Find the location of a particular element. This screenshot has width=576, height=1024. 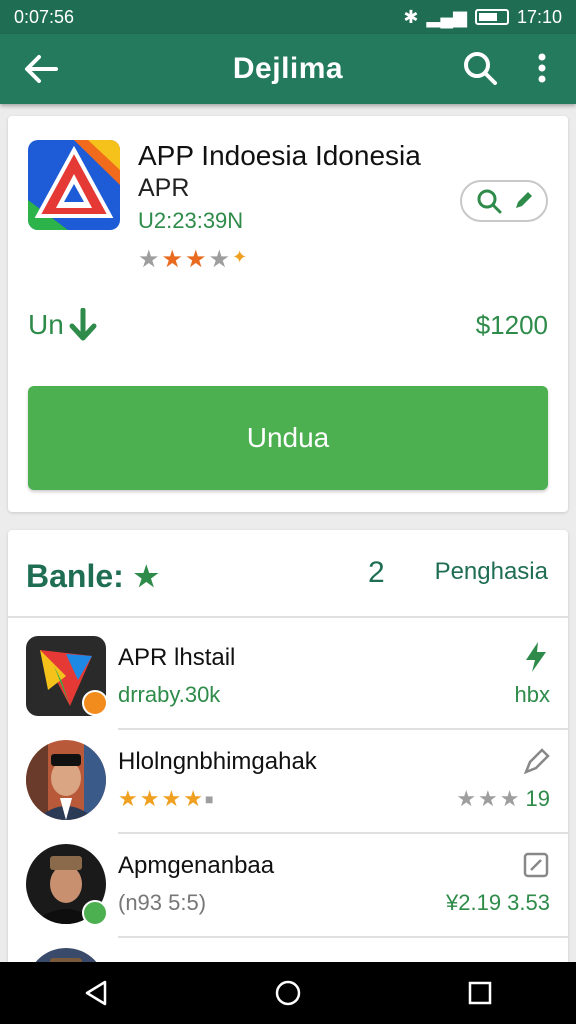

item-meta: drraby.30k is located at coordinates (169, 694).